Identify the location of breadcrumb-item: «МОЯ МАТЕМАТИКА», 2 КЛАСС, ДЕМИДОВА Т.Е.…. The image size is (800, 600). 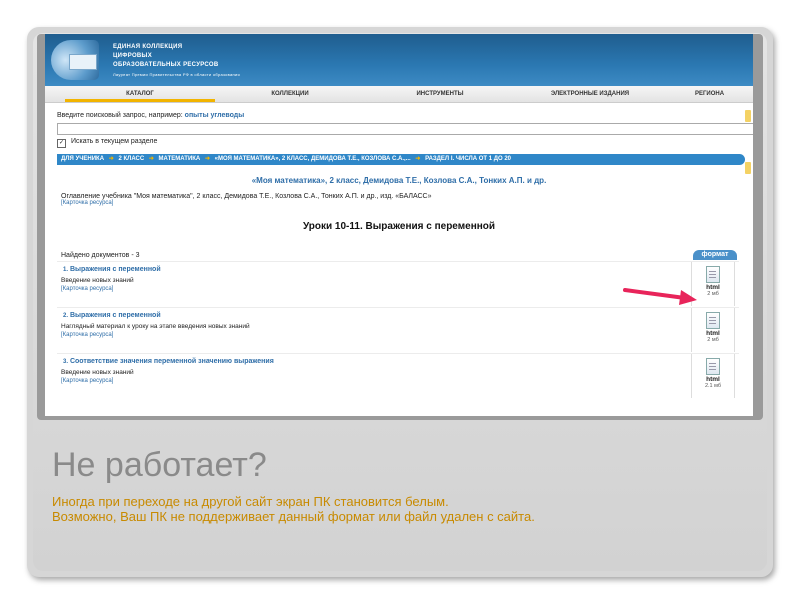
(313, 159).